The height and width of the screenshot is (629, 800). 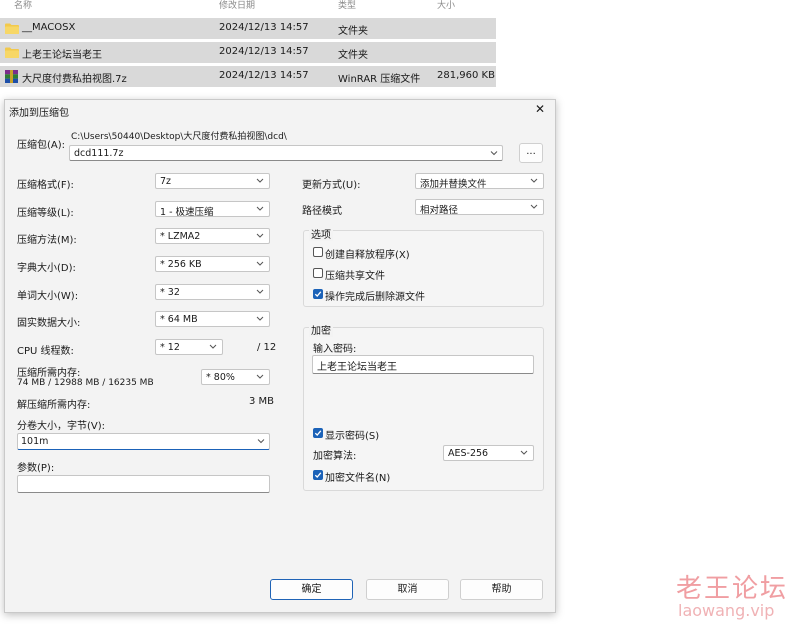 I want to click on show-password-checkbox, so click(x=318, y=433).